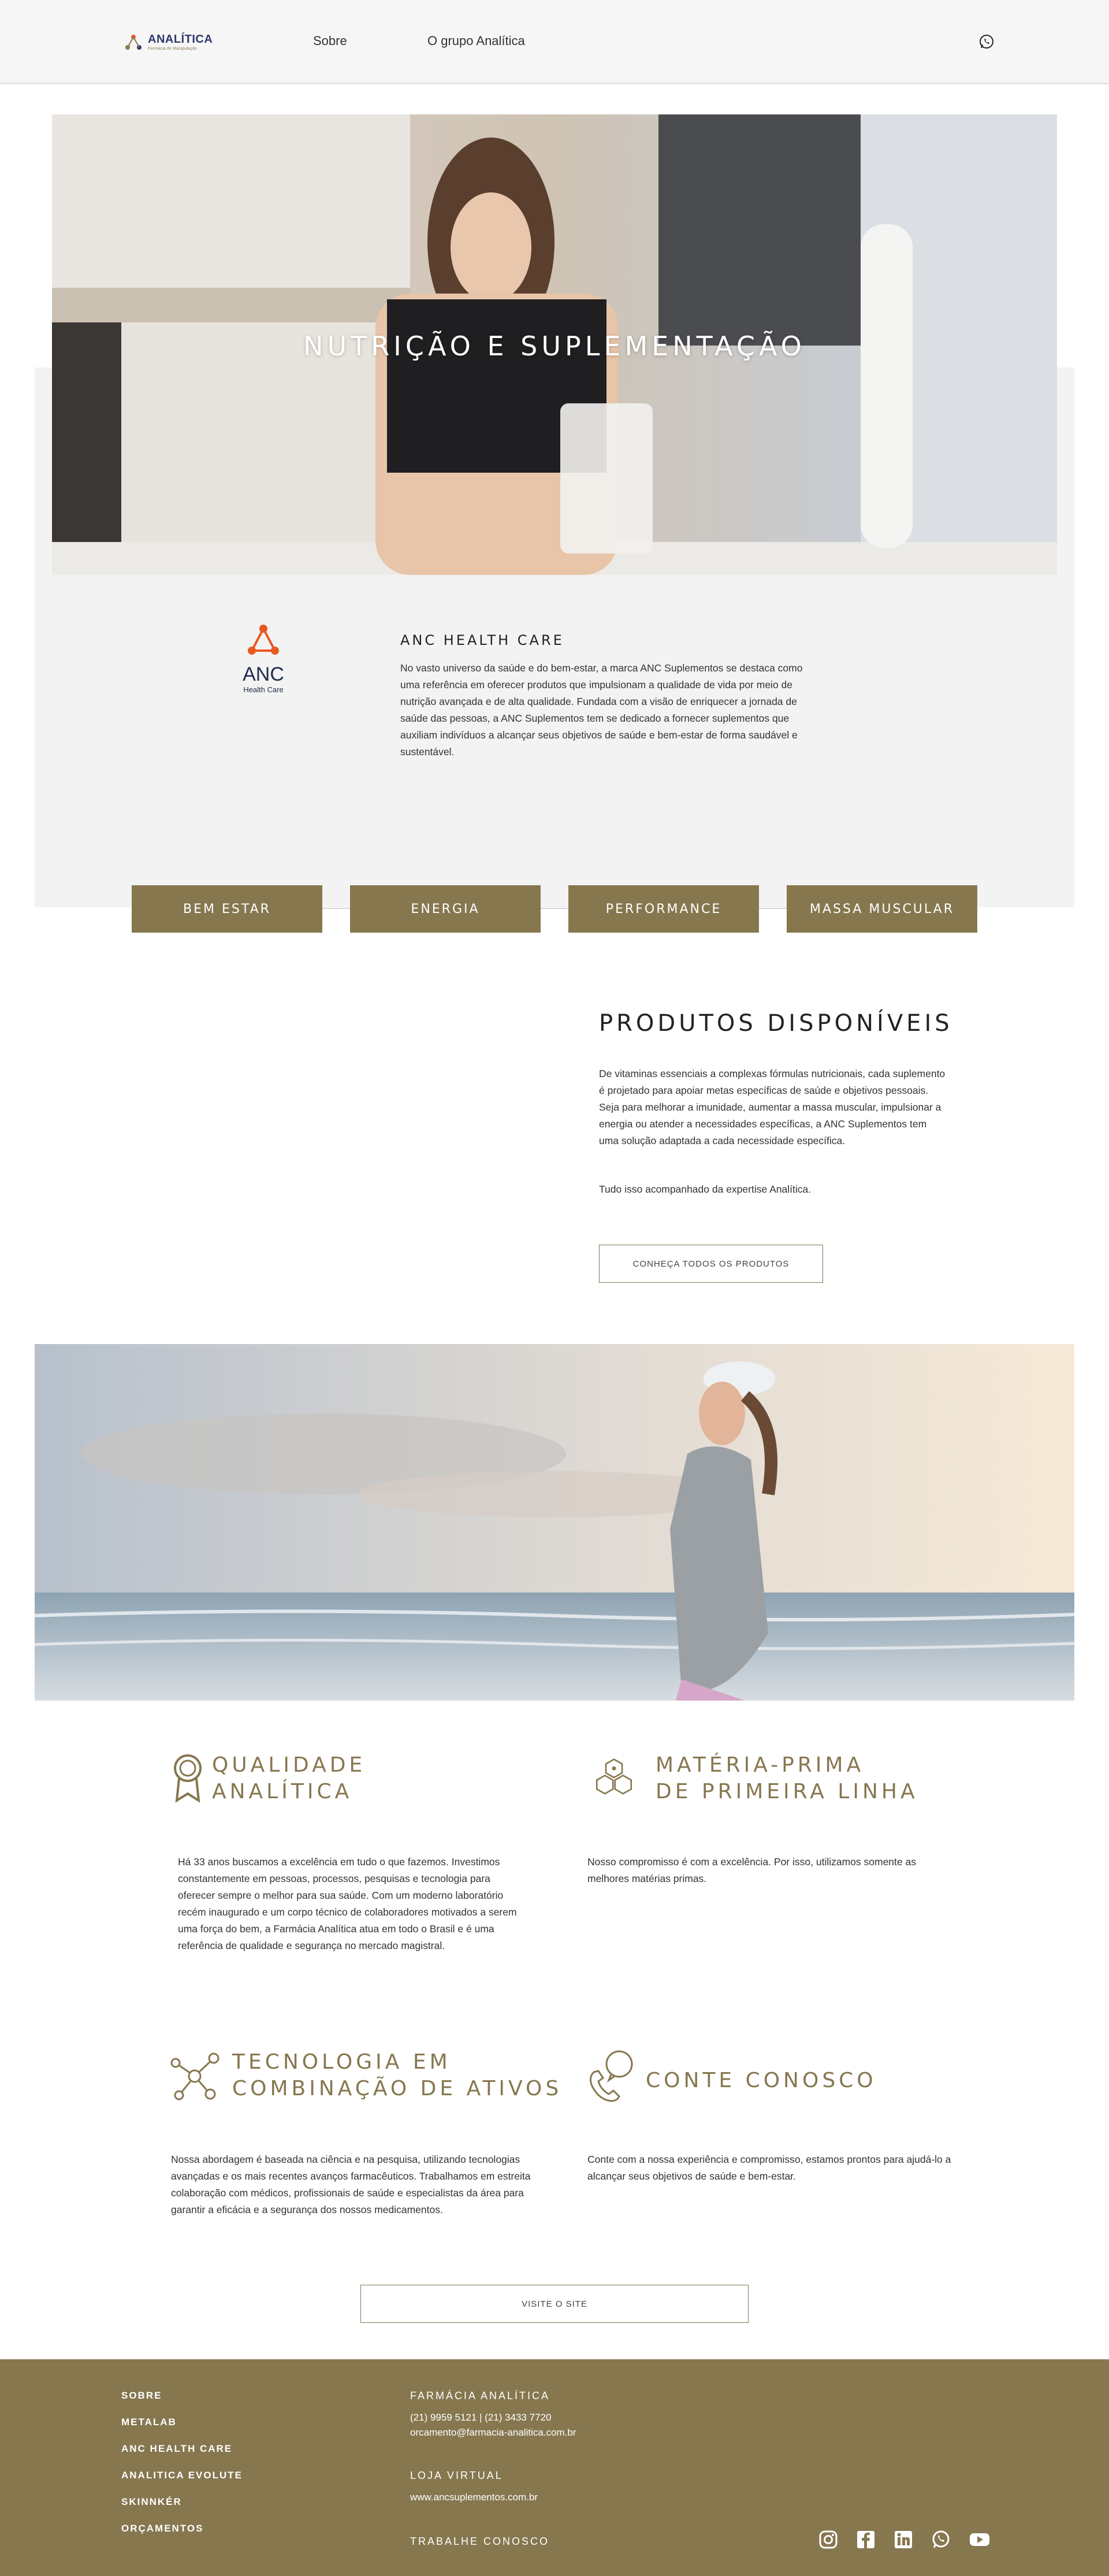  I want to click on feature-tecnologia-title: TECNOLOGIA EM COMBINAÇÃO DE ATIVOS, so click(397, 2075).